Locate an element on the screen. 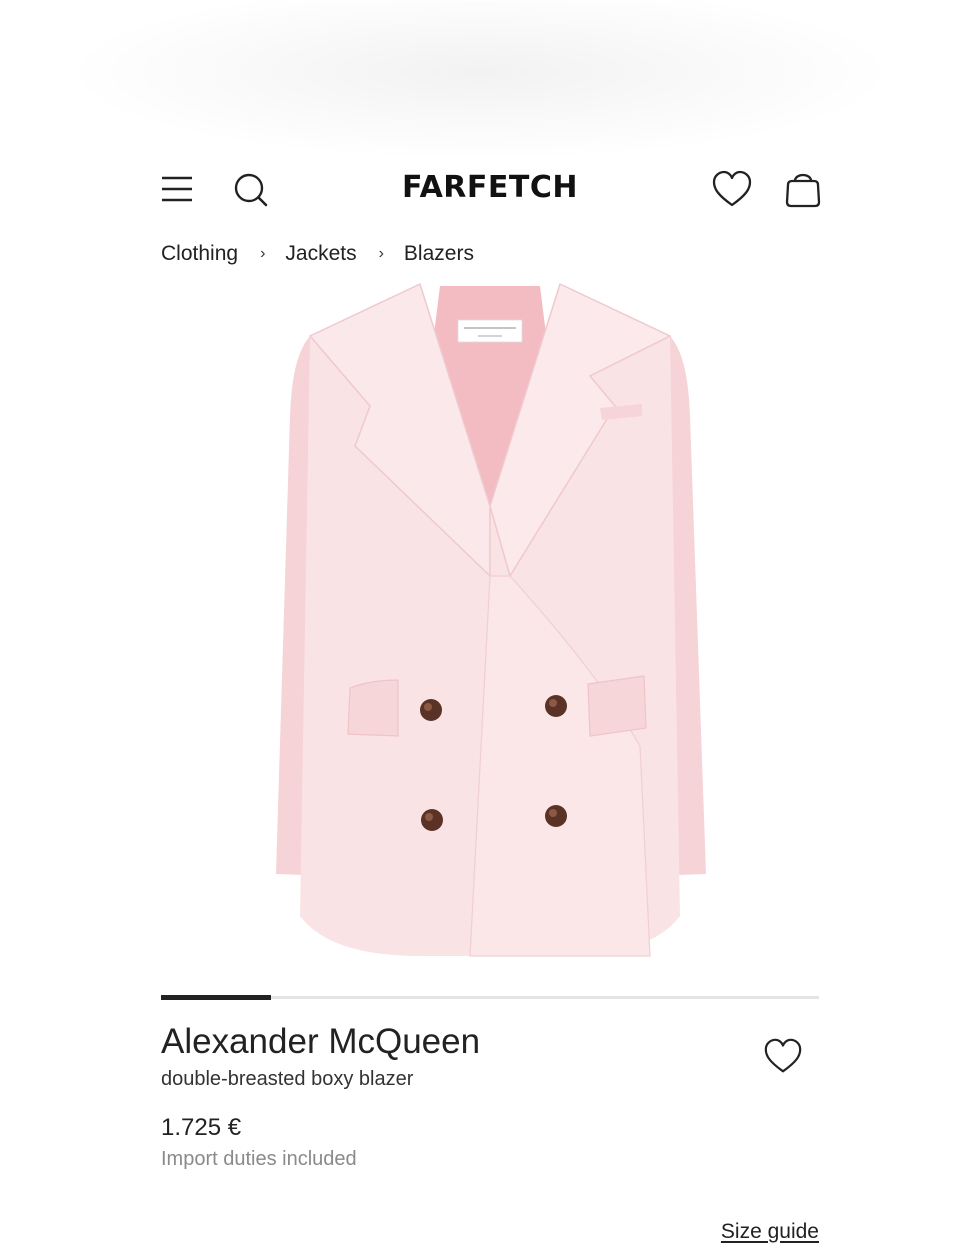 The height and width of the screenshot is (1258, 960). breadcrumb-jackets: Jackets is located at coordinates (320, 254).